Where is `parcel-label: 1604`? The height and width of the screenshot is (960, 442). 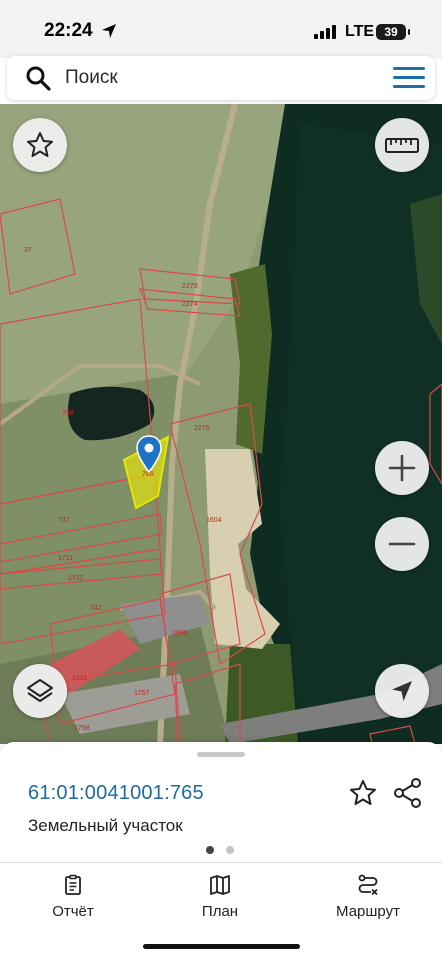
parcel-label: 1604 is located at coordinates (214, 520).